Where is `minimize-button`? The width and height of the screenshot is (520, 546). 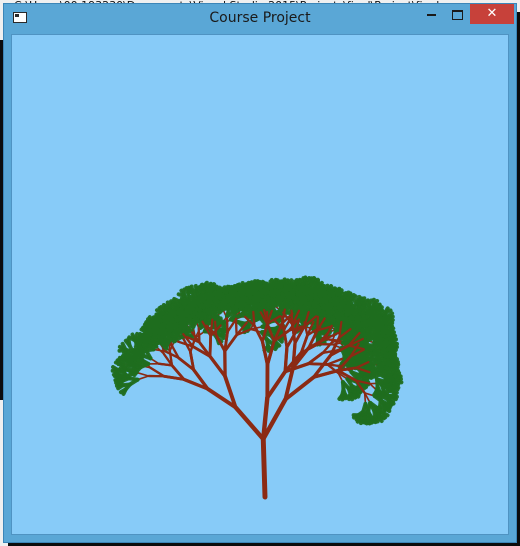
minimize-button is located at coordinates (431, 14).